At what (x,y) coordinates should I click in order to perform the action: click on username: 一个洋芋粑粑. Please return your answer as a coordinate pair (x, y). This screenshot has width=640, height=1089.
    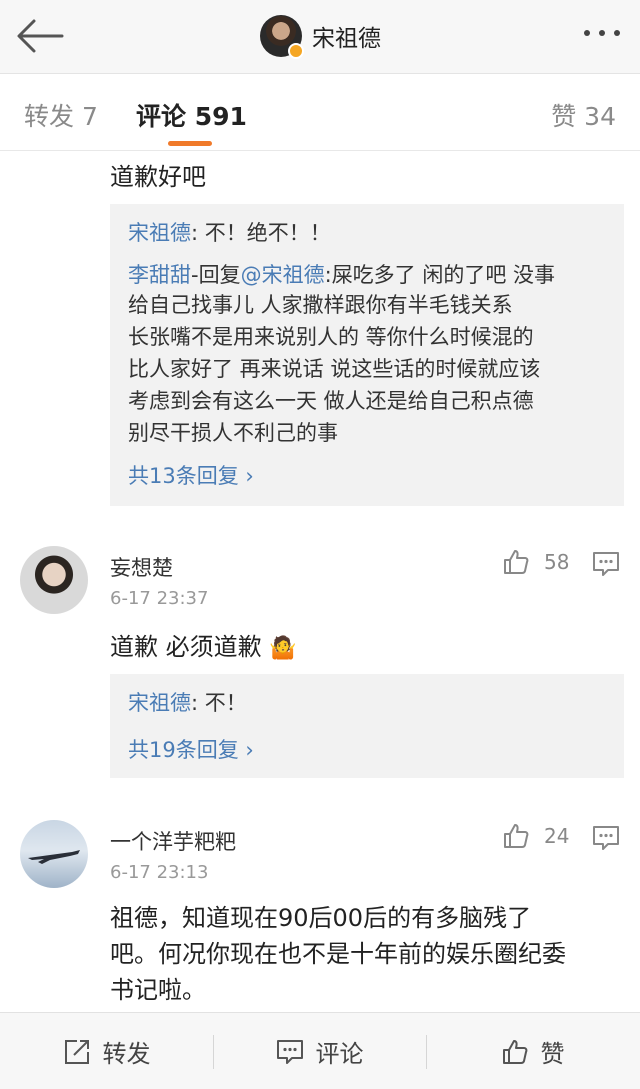
    Looking at the image, I should click on (173, 841).